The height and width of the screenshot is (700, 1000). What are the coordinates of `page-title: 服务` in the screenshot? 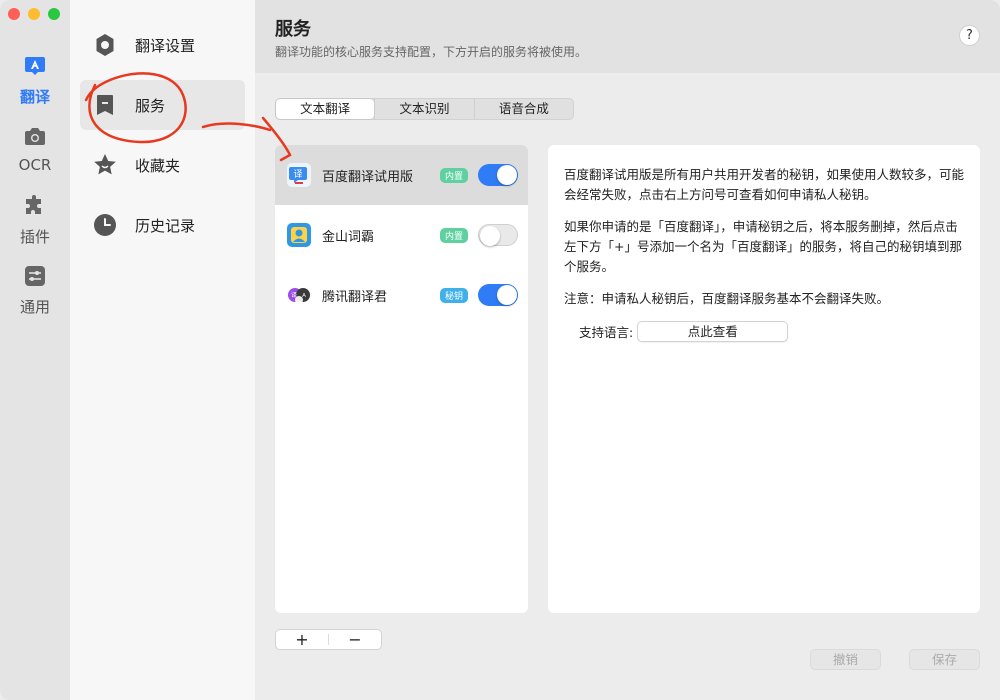 It's located at (293, 29).